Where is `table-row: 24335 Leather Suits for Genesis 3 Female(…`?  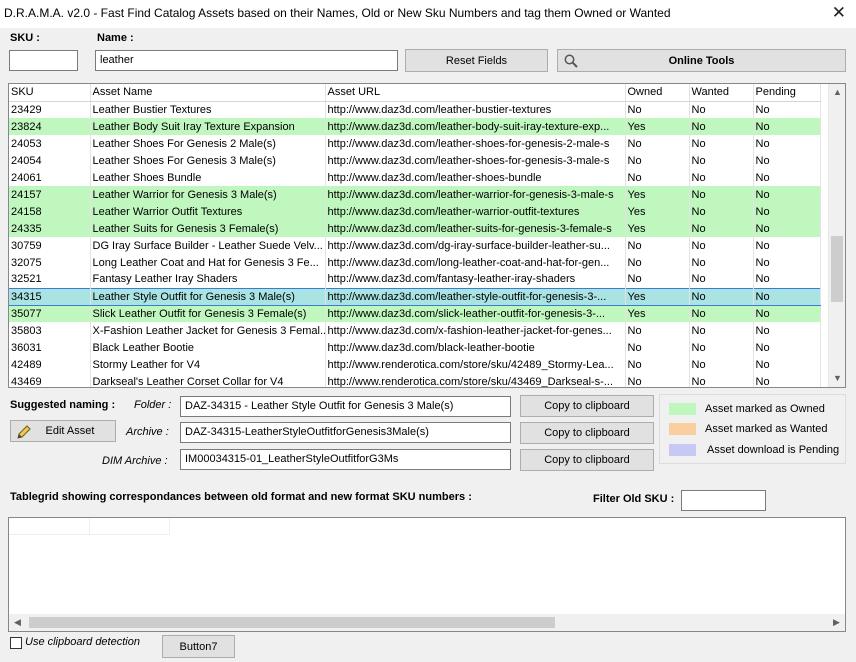
table-row: 24335 Leather Suits for Genesis 3 Female(… is located at coordinates (415, 228).